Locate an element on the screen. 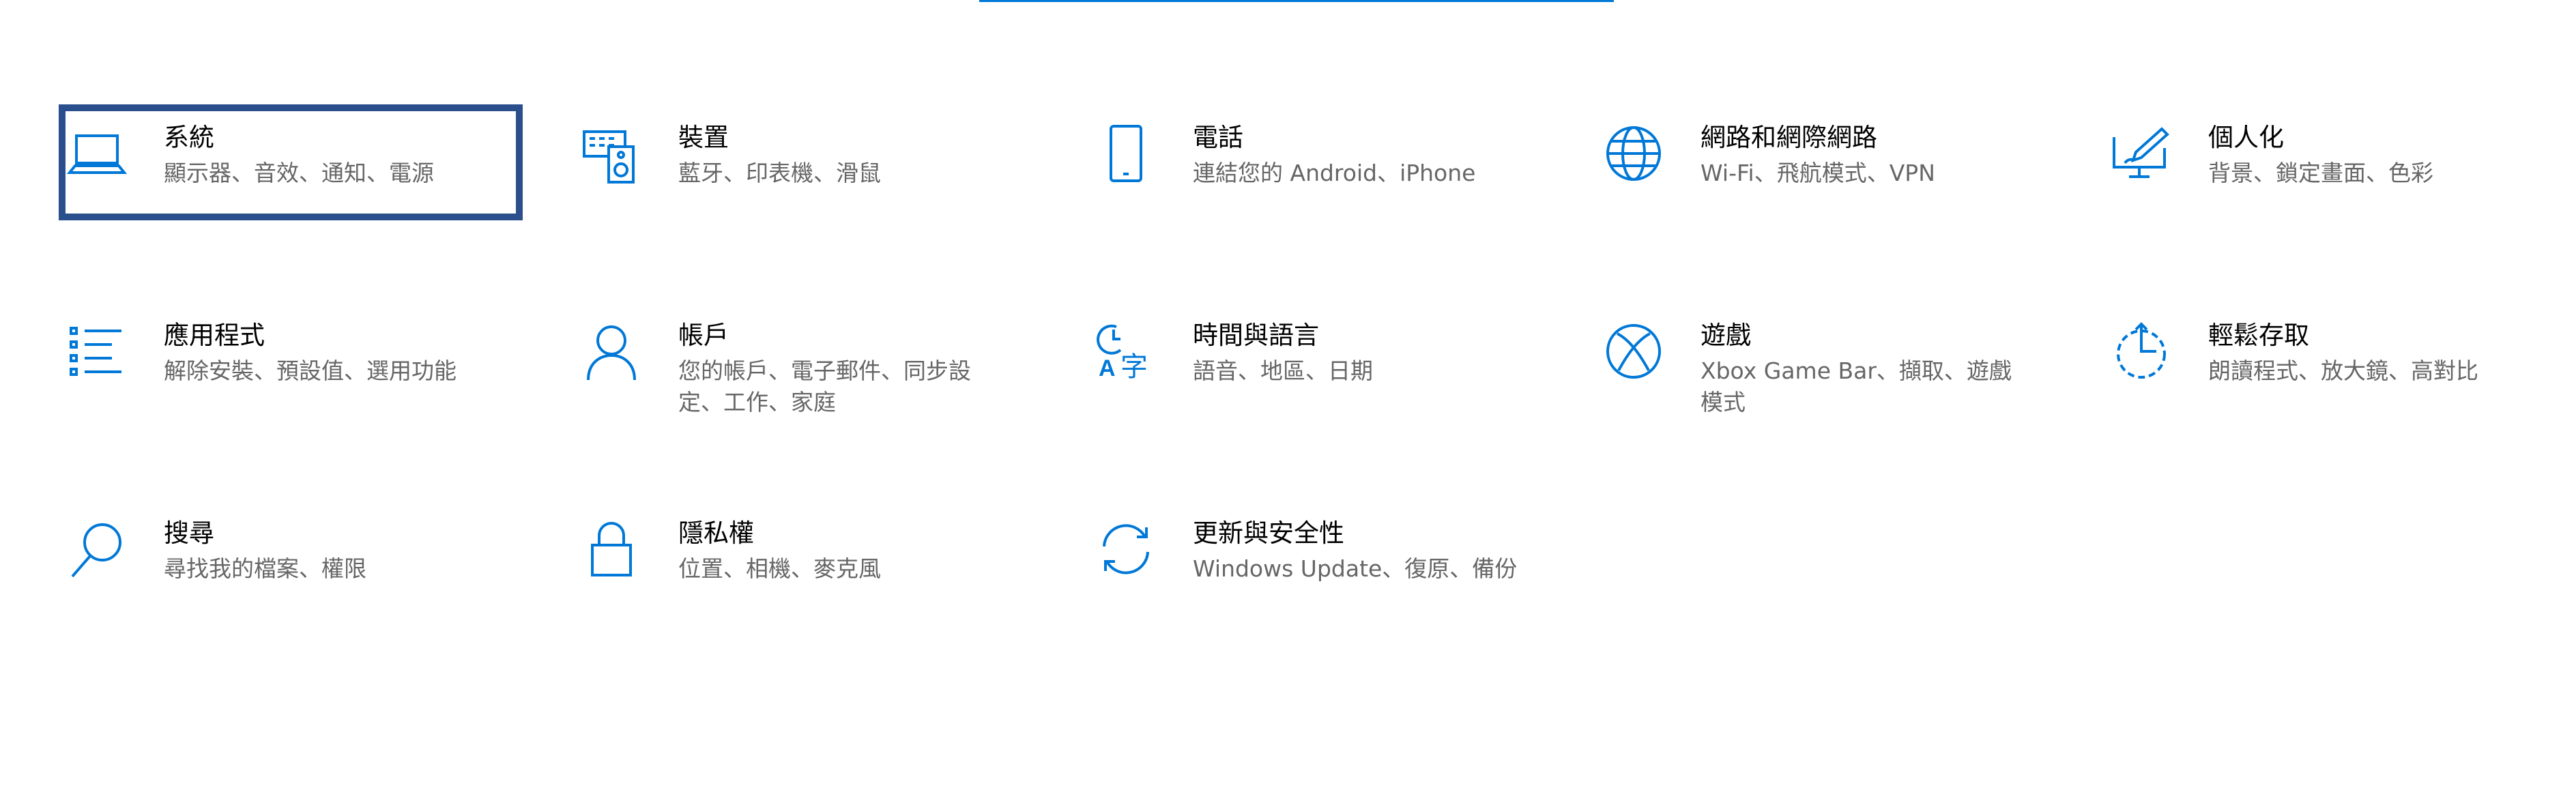 The height and width of the screenshot is (790, 2576). apps-list-icon is located at coordinates (97, 352).